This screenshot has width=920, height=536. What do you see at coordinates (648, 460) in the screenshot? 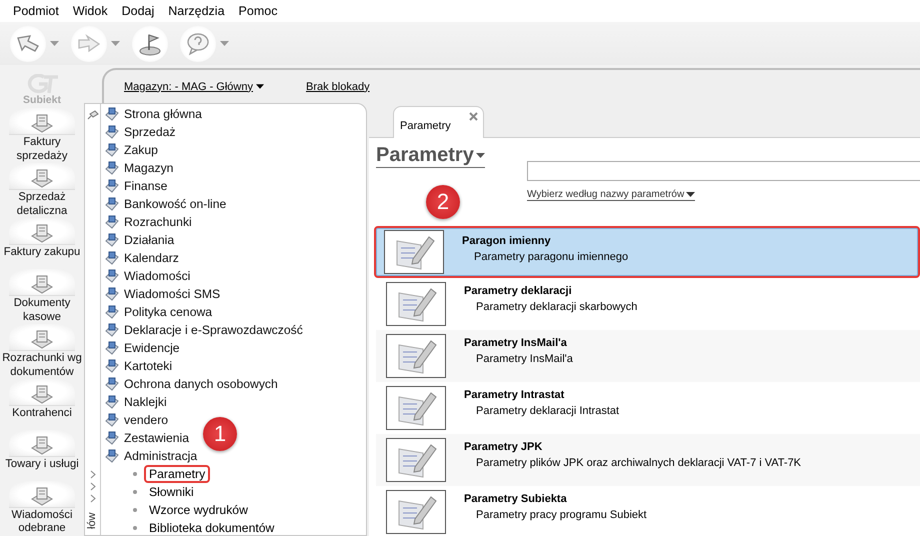
I see `parameter-row: Parametry JPK Parametry plików JPK oraz archiwalnych deklaracji VAT-7 i VAT-7K` at bounding box center [648, 460].